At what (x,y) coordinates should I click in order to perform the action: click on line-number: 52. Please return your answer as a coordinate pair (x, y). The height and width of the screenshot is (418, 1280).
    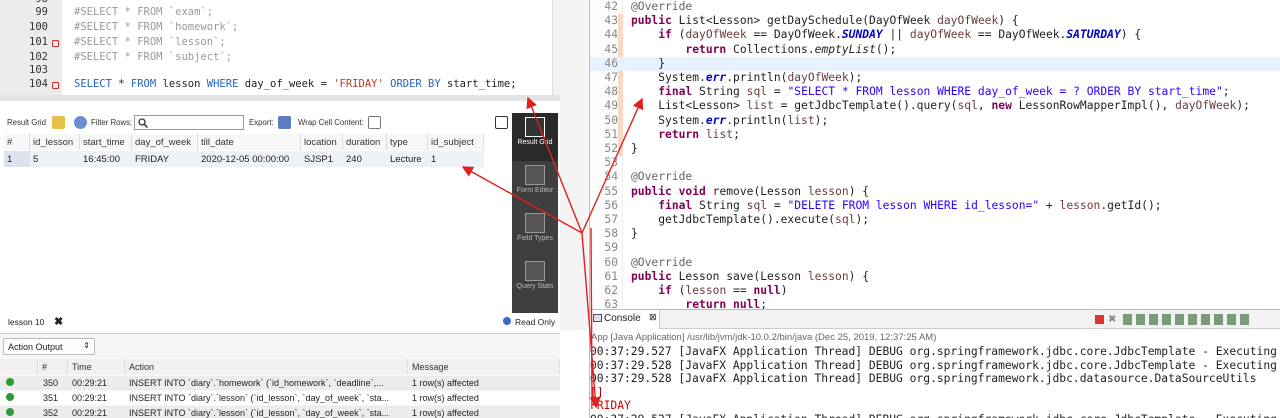
    Looking at the image, I should click on (611, 148).